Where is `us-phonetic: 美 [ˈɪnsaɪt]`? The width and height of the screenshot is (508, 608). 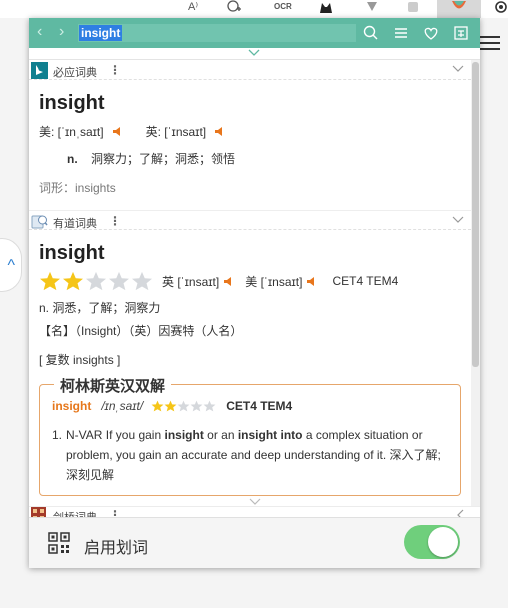 us-phonetic: 美 [ˈɪnsaɪt] is located at coordinates (274, 281).